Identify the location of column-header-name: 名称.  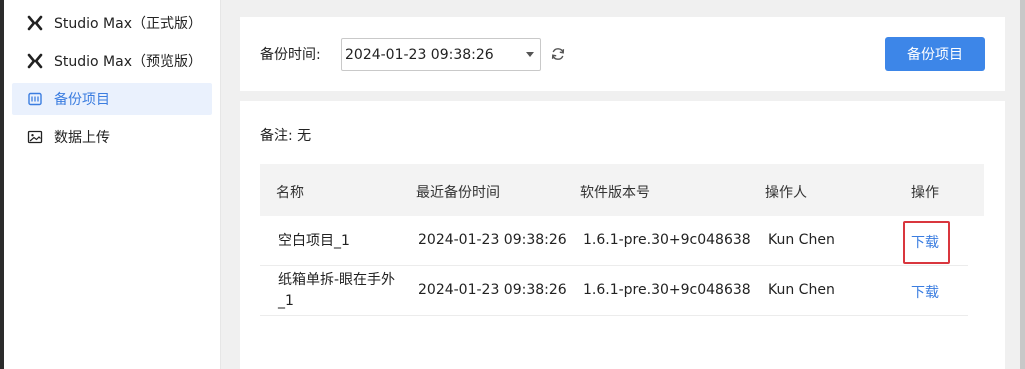
(290, 193).